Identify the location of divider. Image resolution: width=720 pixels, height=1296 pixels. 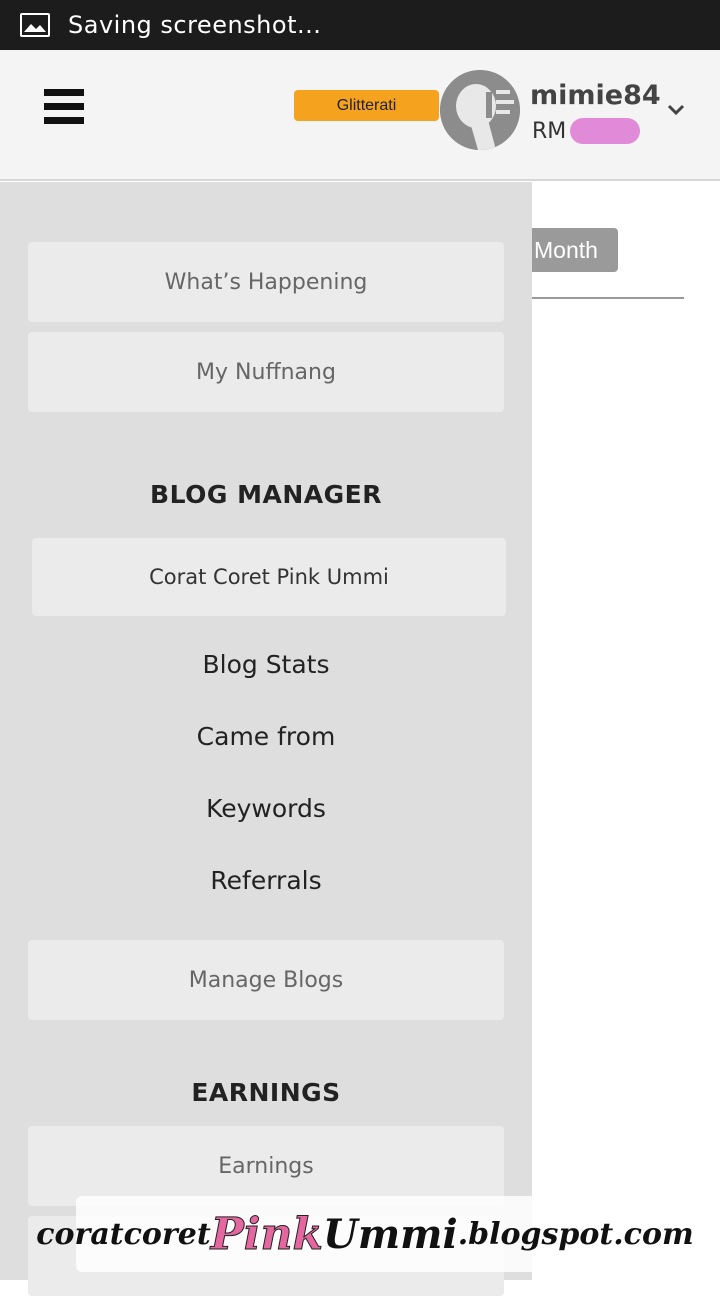
(608, 298).